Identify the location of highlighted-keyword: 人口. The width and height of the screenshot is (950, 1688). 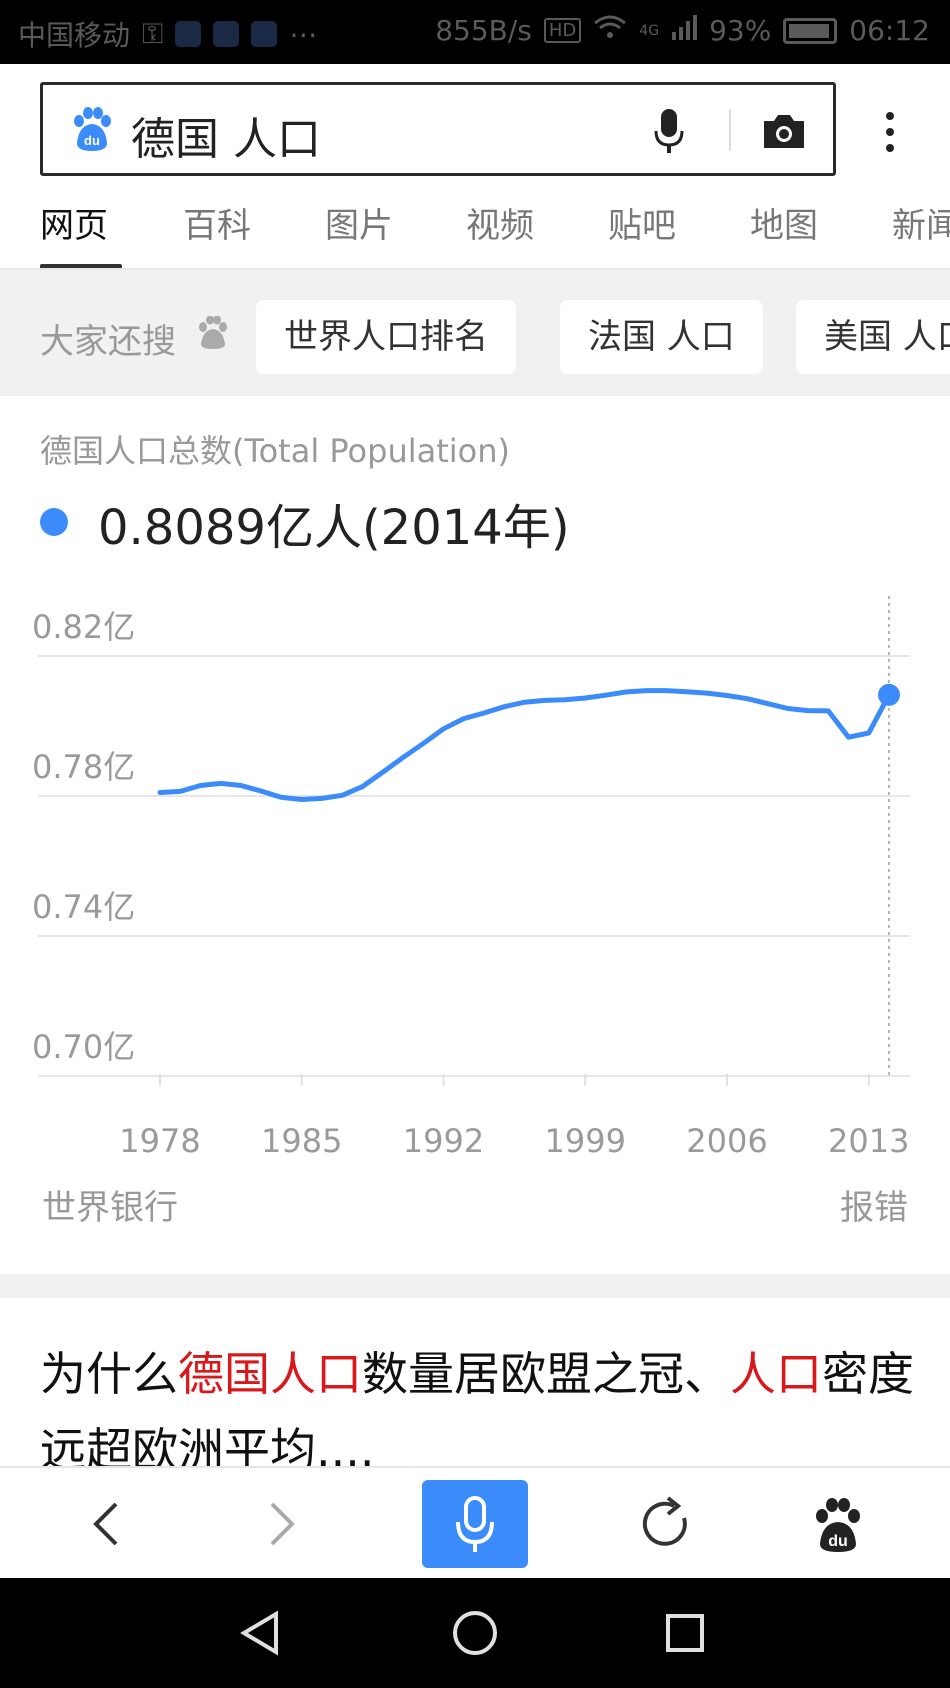
(776, 1374).